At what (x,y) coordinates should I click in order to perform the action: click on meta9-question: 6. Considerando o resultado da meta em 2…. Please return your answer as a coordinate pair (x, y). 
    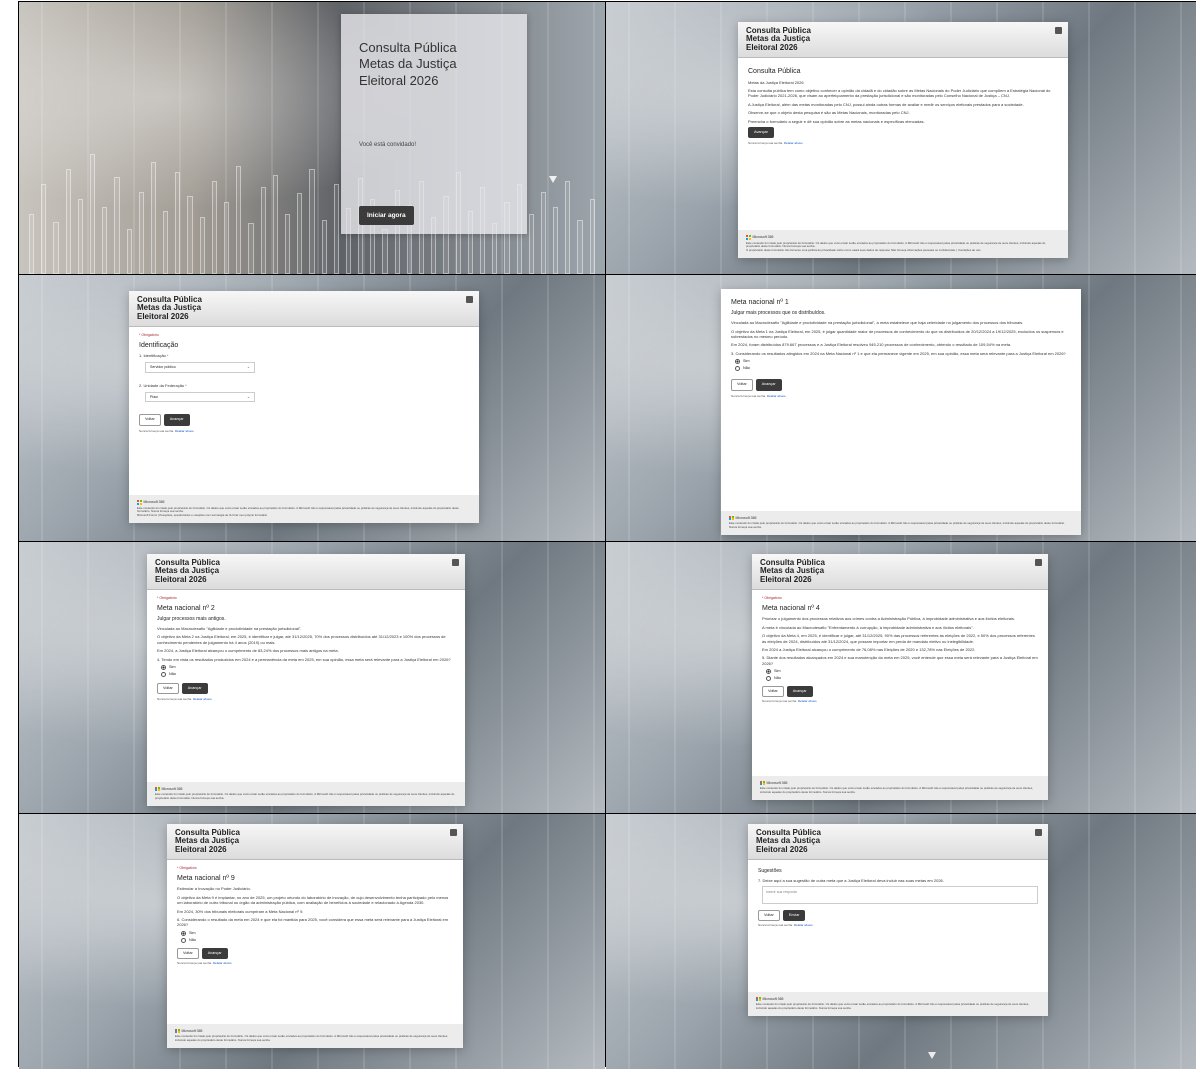
    Looking at the image, I should click on (313, 922).